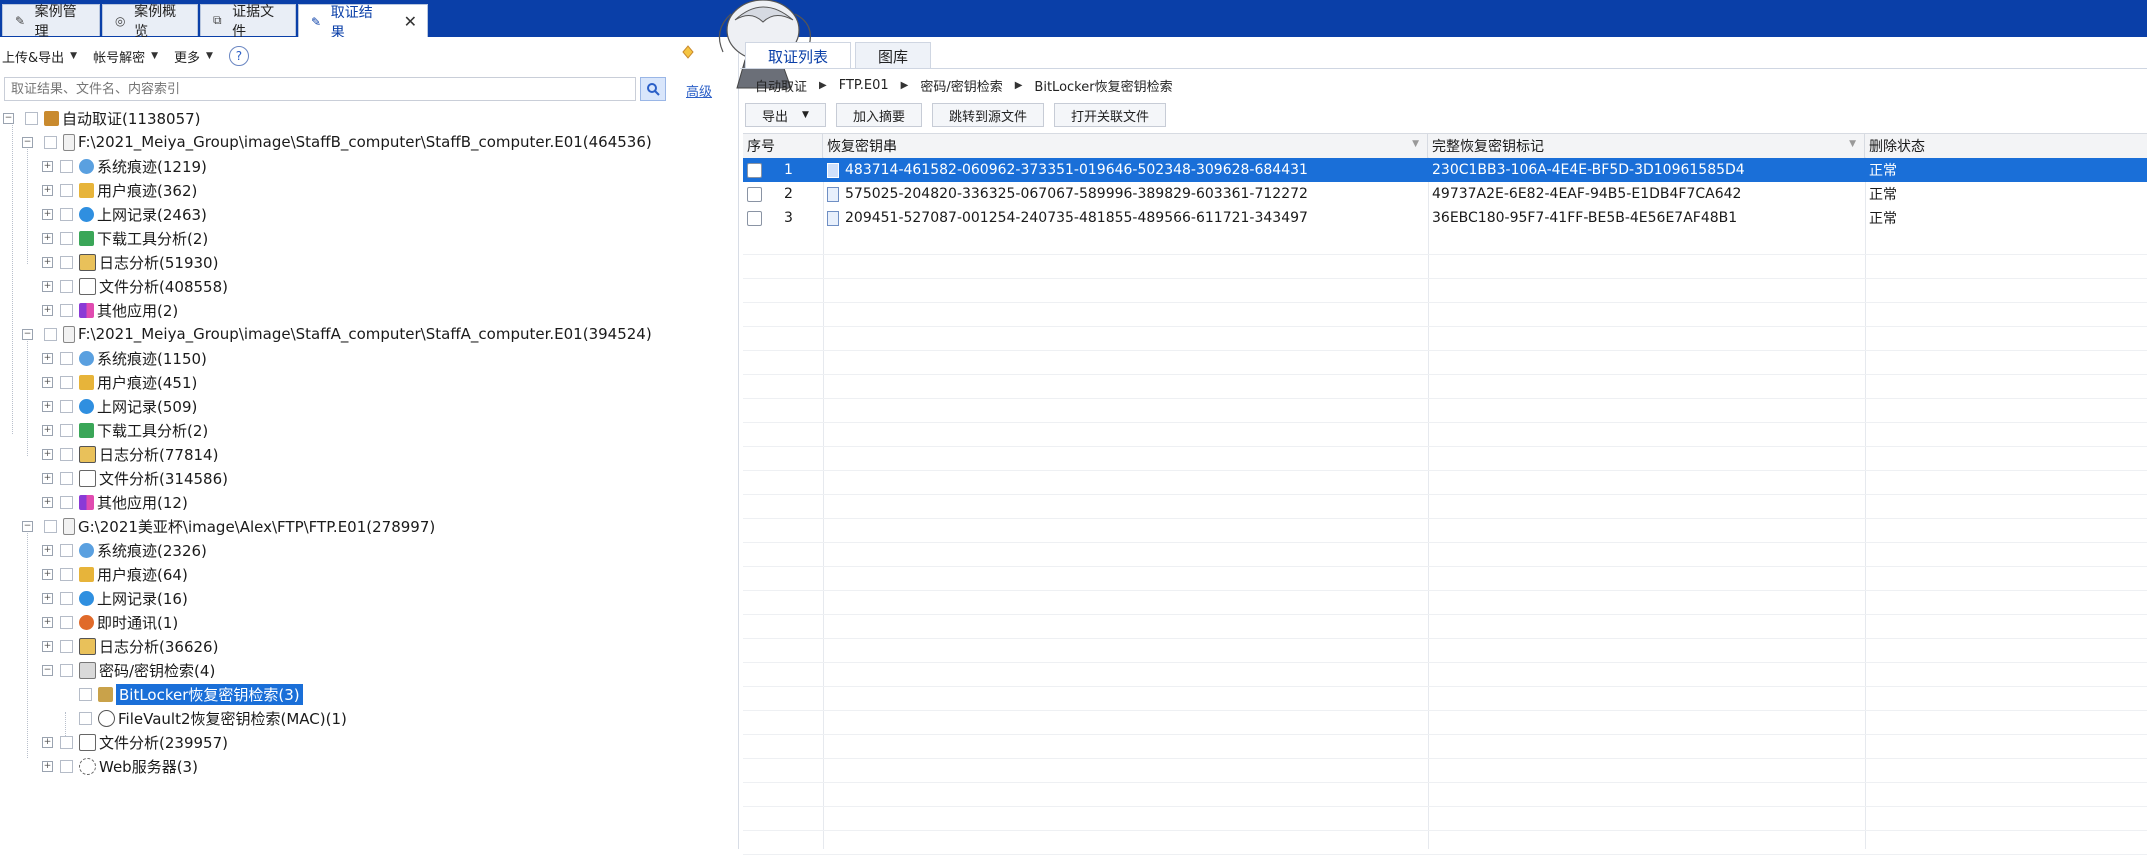 Image resolution: width=2147 pixels, height=855 pixels. I want to click on tree-item-web-history: + 上网记录(16), so click(115, 598).